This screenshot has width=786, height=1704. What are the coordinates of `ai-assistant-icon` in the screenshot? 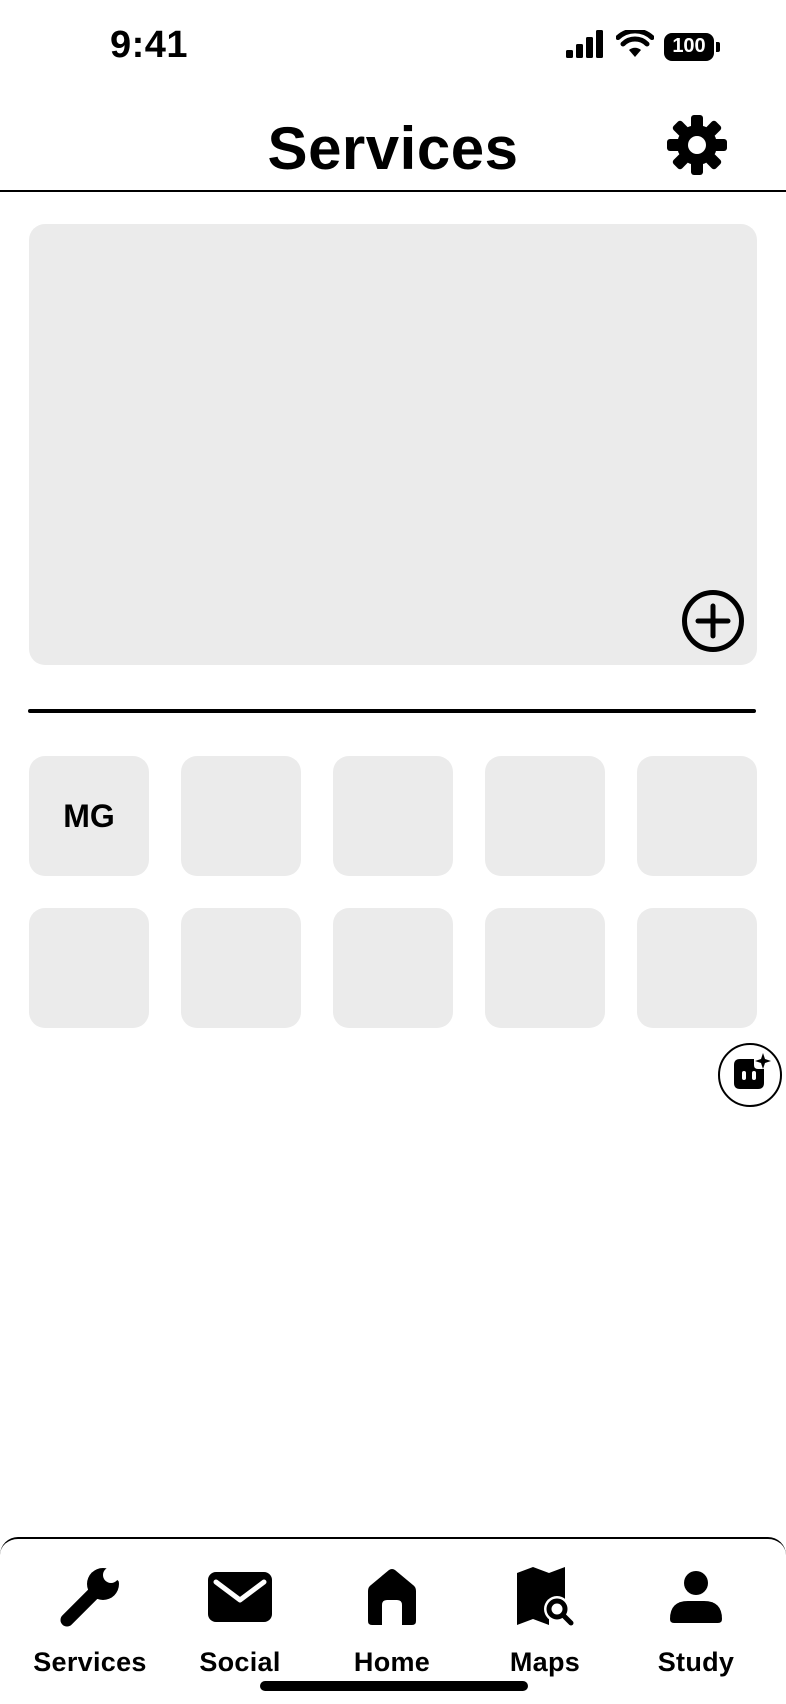 It's located at (750, 1075).